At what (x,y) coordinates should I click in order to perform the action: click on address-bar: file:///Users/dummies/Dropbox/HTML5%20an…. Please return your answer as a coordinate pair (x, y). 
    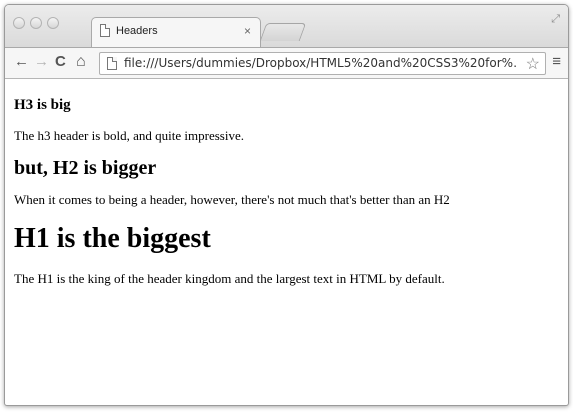
    Looking at the image, I should click on (322, 63).